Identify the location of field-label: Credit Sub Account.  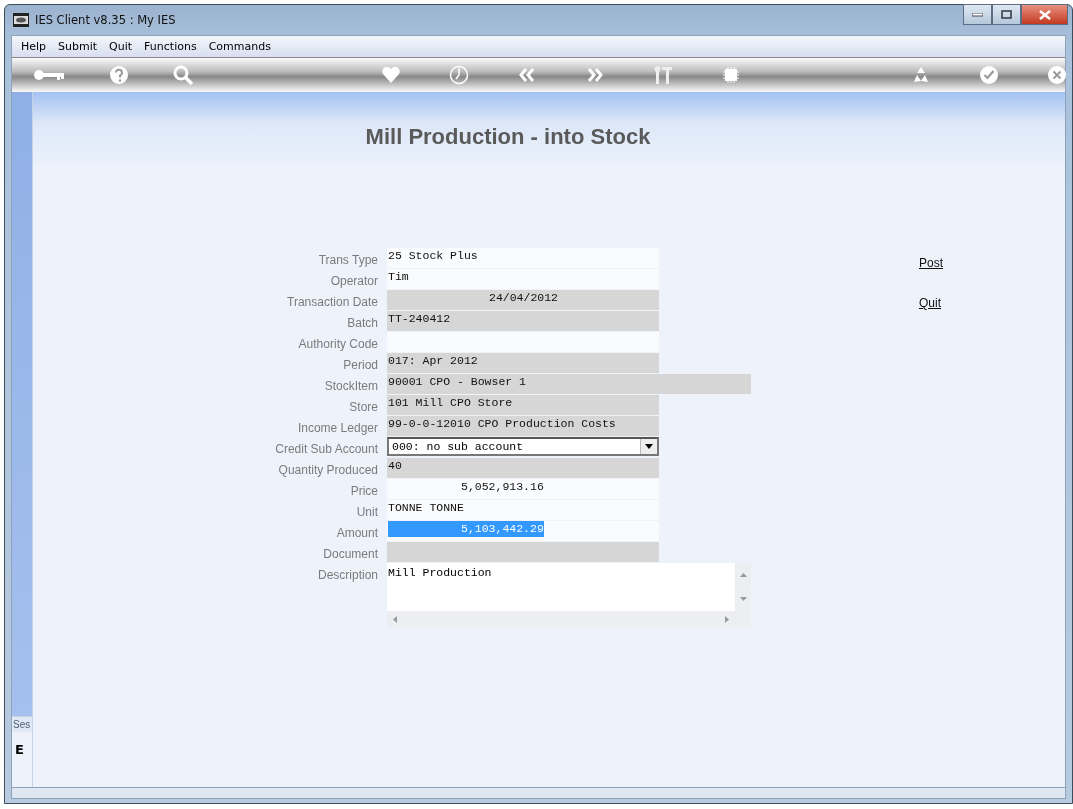
(326, 448).